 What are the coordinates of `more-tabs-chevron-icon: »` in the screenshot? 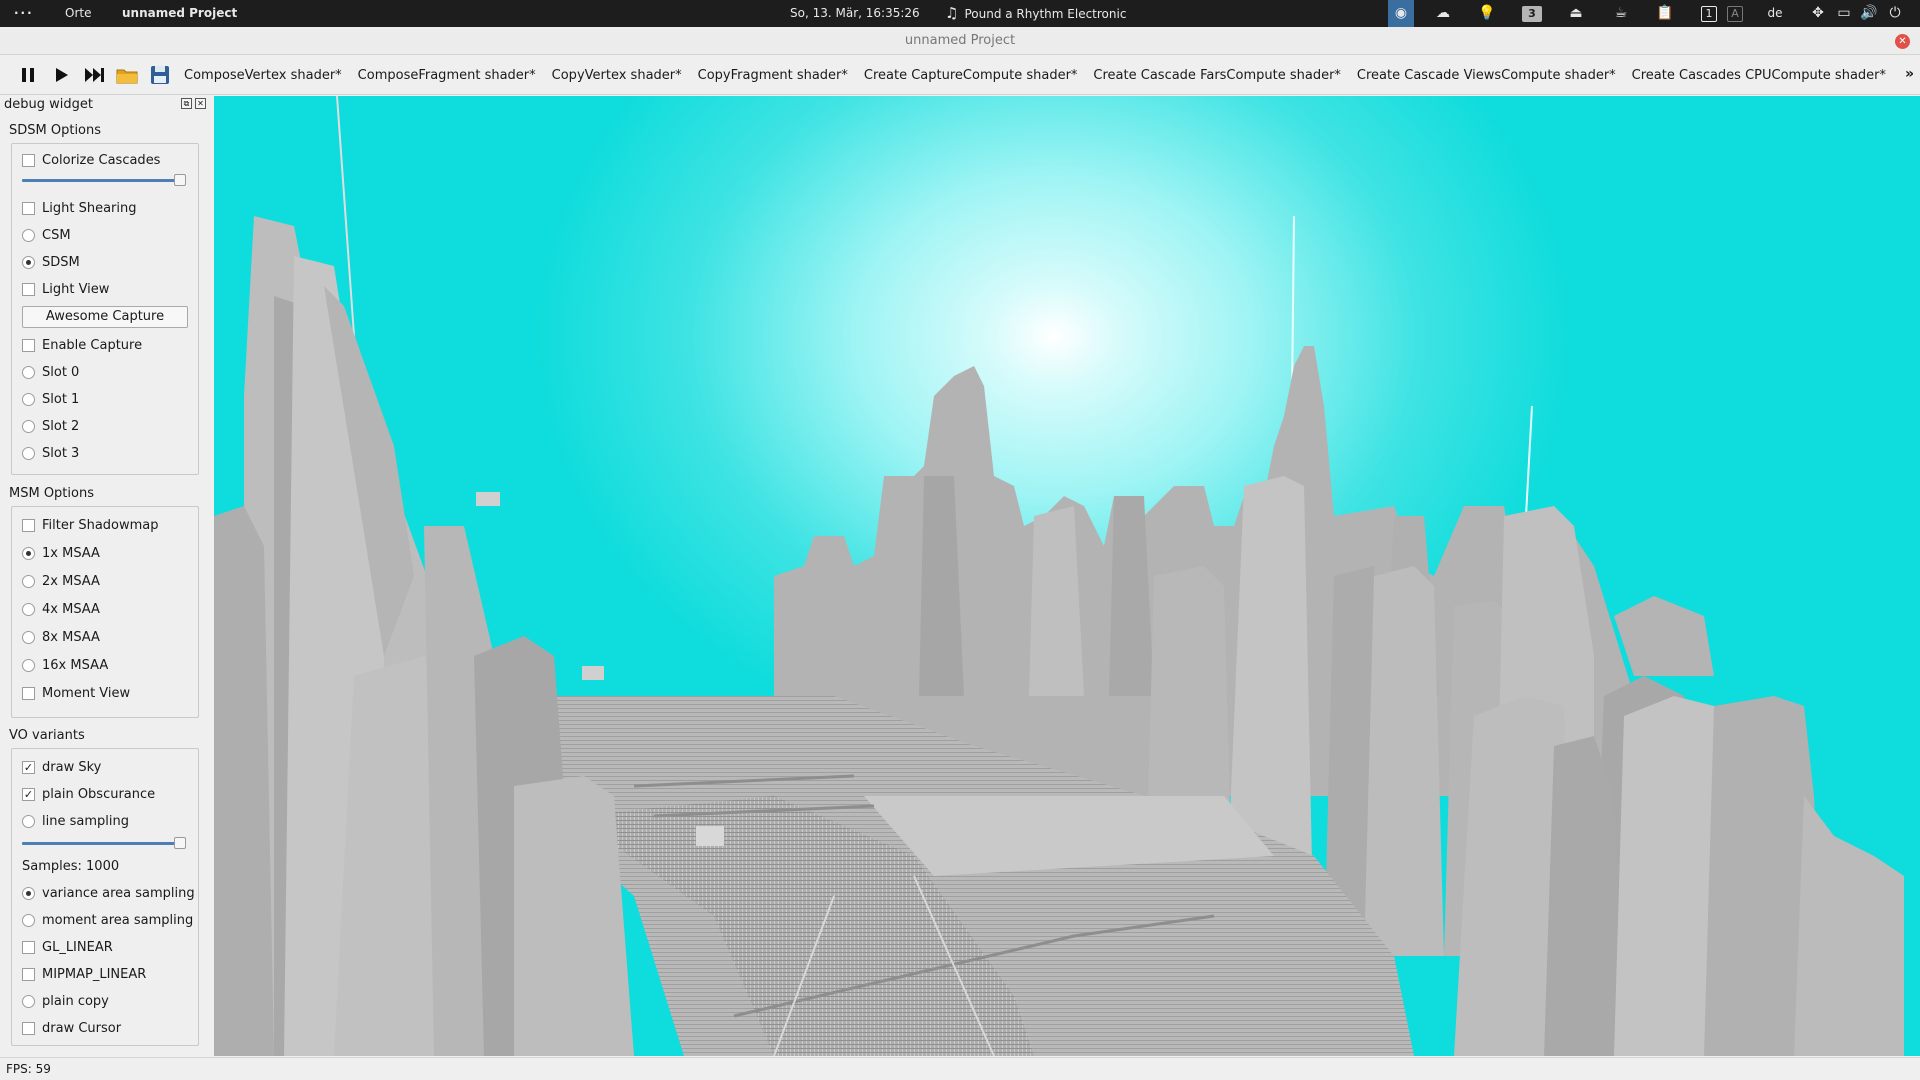 It's located at (1909, 74).